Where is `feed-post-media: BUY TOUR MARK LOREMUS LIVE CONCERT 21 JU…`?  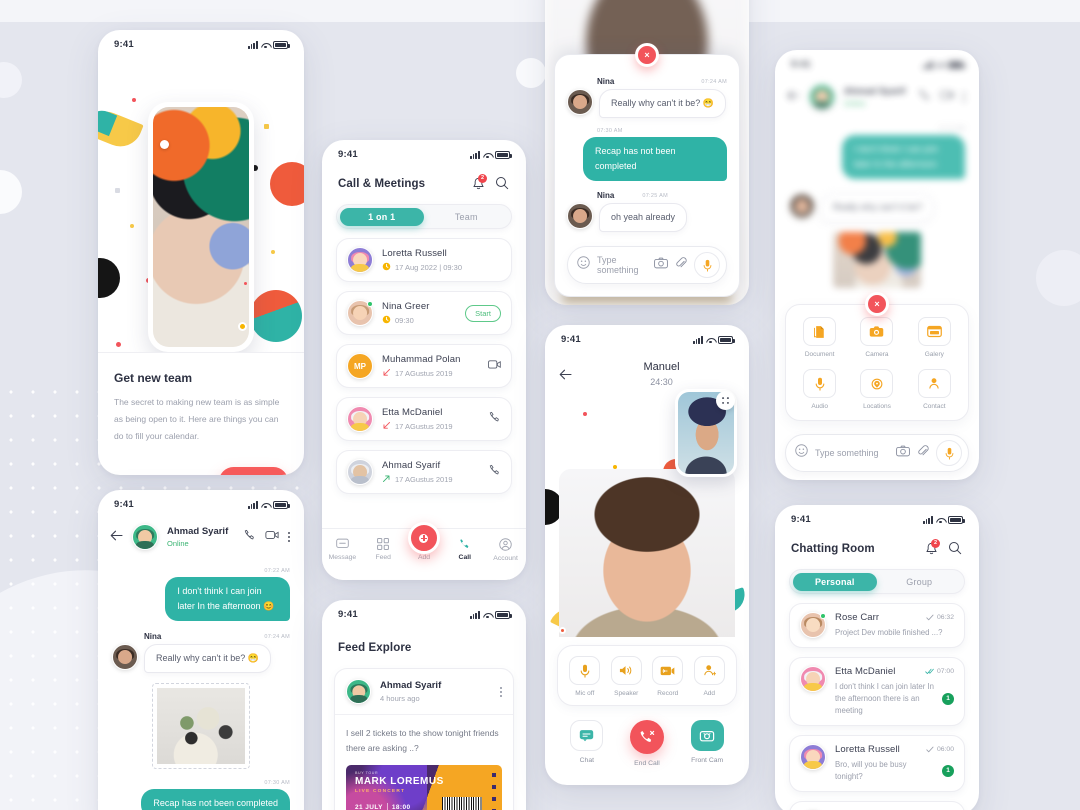
feed-post-media: BUY TOUR MARK LOREMUS LIVE CONCERT 21 JU… is located at coordinates (424, 787).